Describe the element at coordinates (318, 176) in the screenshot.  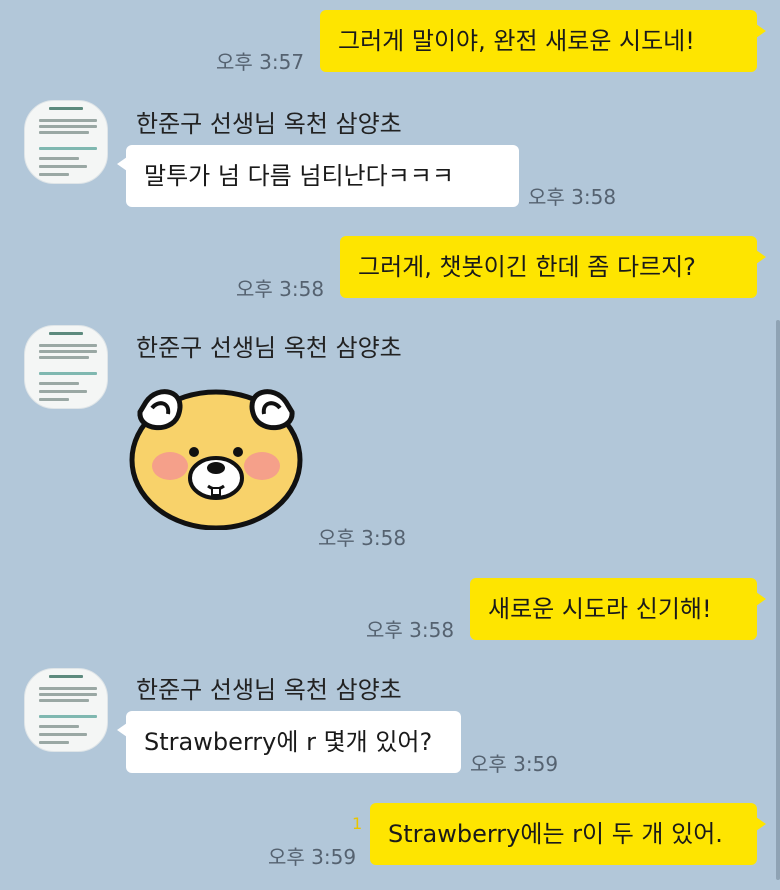
I see `other-message-bubble: 말투가 넘 다름 넘티난다ㅋㅋㅋ` at that location.